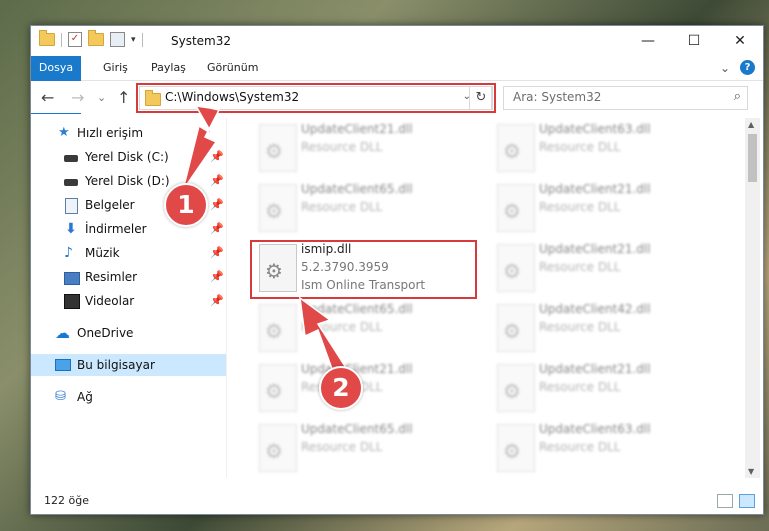 This screenshot has height=531, width=769. What do you see at coordinates (64, 132) in the screenshot?
I see `star-icon: ★` at bounding box center [64, 132].